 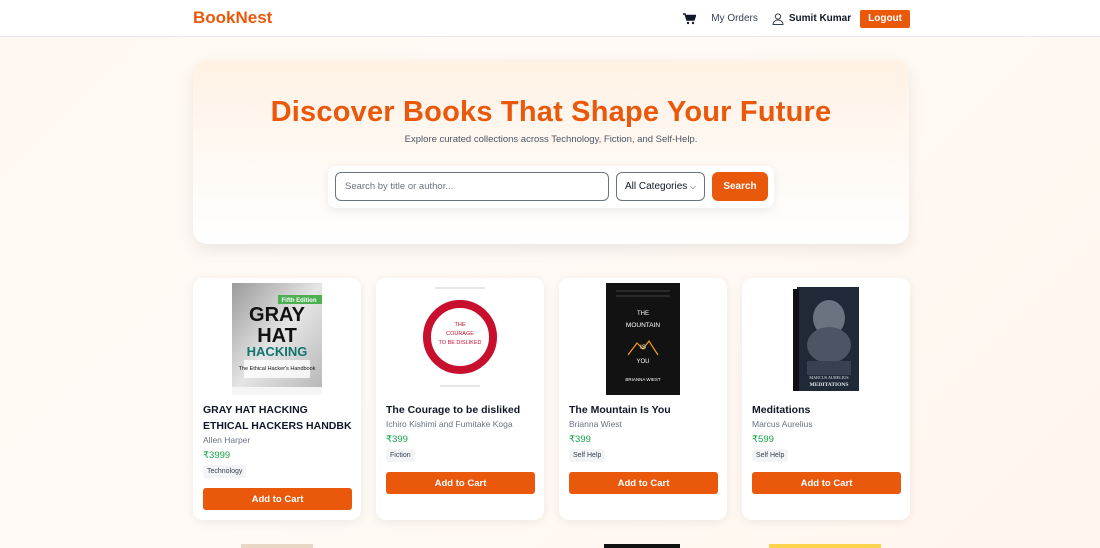 I want to click on brand-logo: BookNest, so click(x=232, y=18).